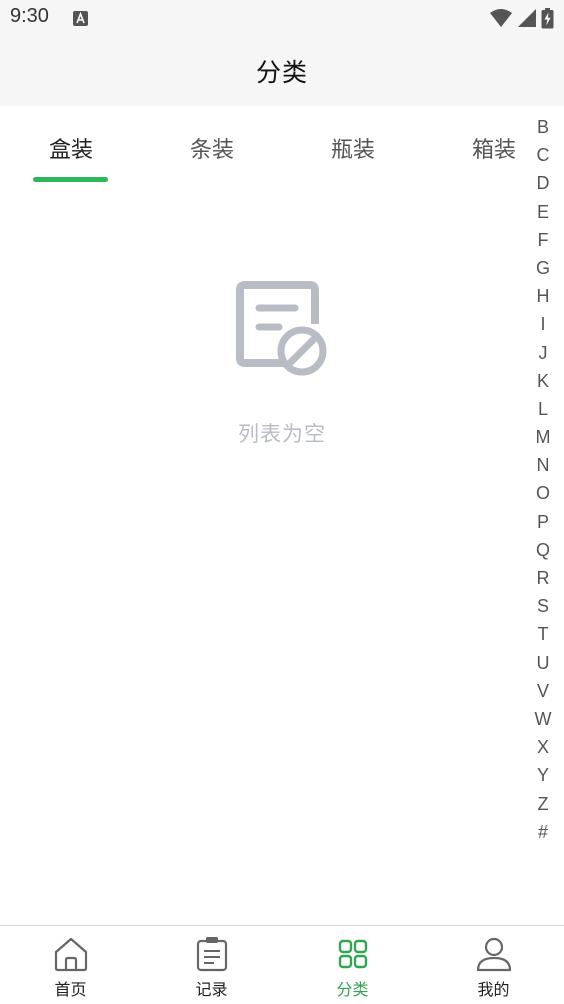  I want to click on tab-strip: 条装, so click(212, 148).